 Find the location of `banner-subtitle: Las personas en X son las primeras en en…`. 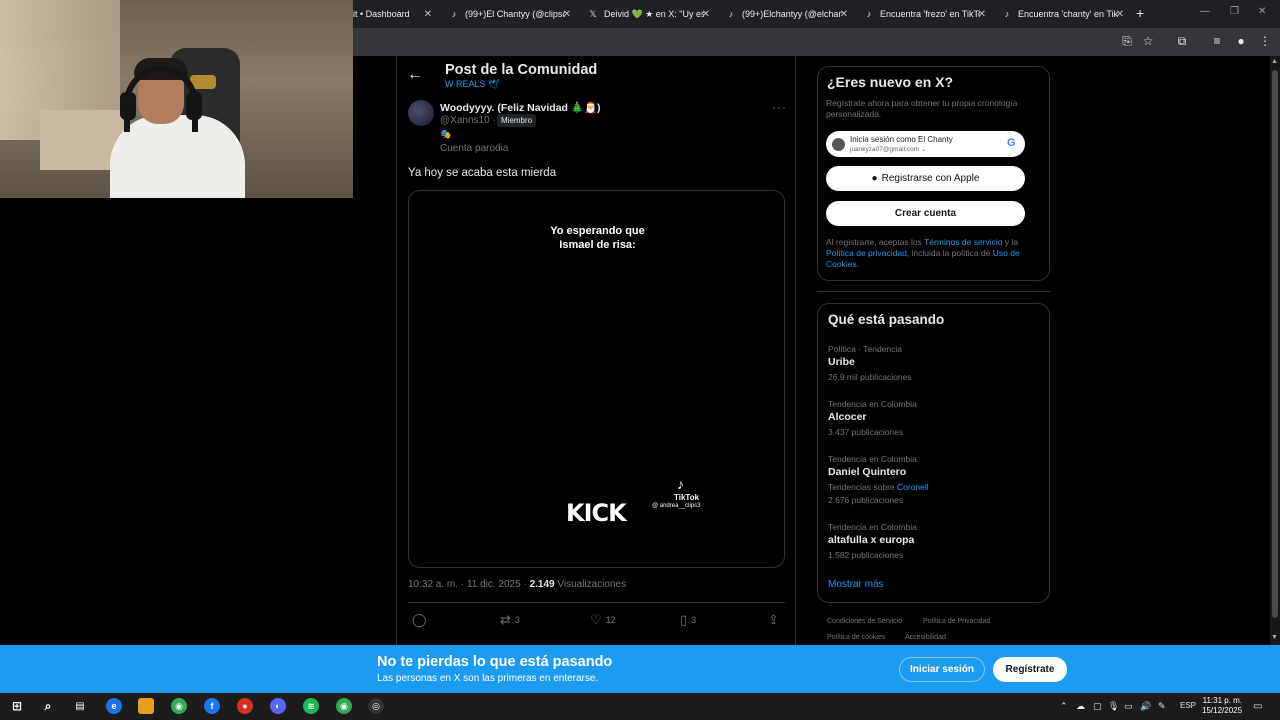

banner-subtitle: Las personas en X son las primeras en en… is located at coordinates (488, 678).